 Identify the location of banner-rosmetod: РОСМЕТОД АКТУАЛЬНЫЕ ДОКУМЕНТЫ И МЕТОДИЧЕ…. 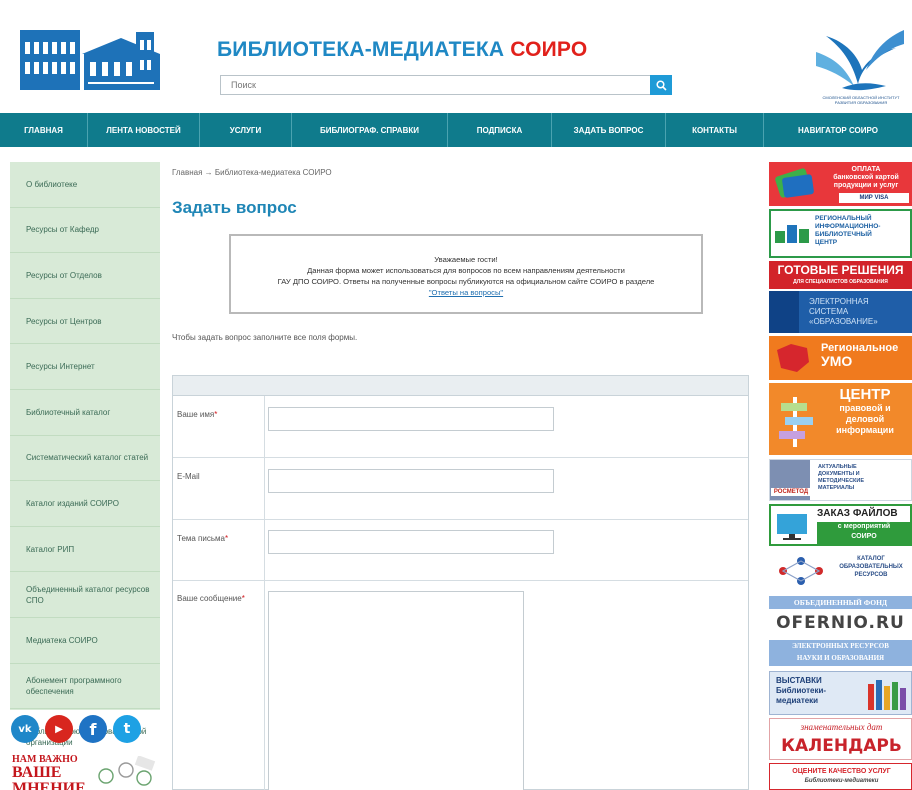
(840, 480).